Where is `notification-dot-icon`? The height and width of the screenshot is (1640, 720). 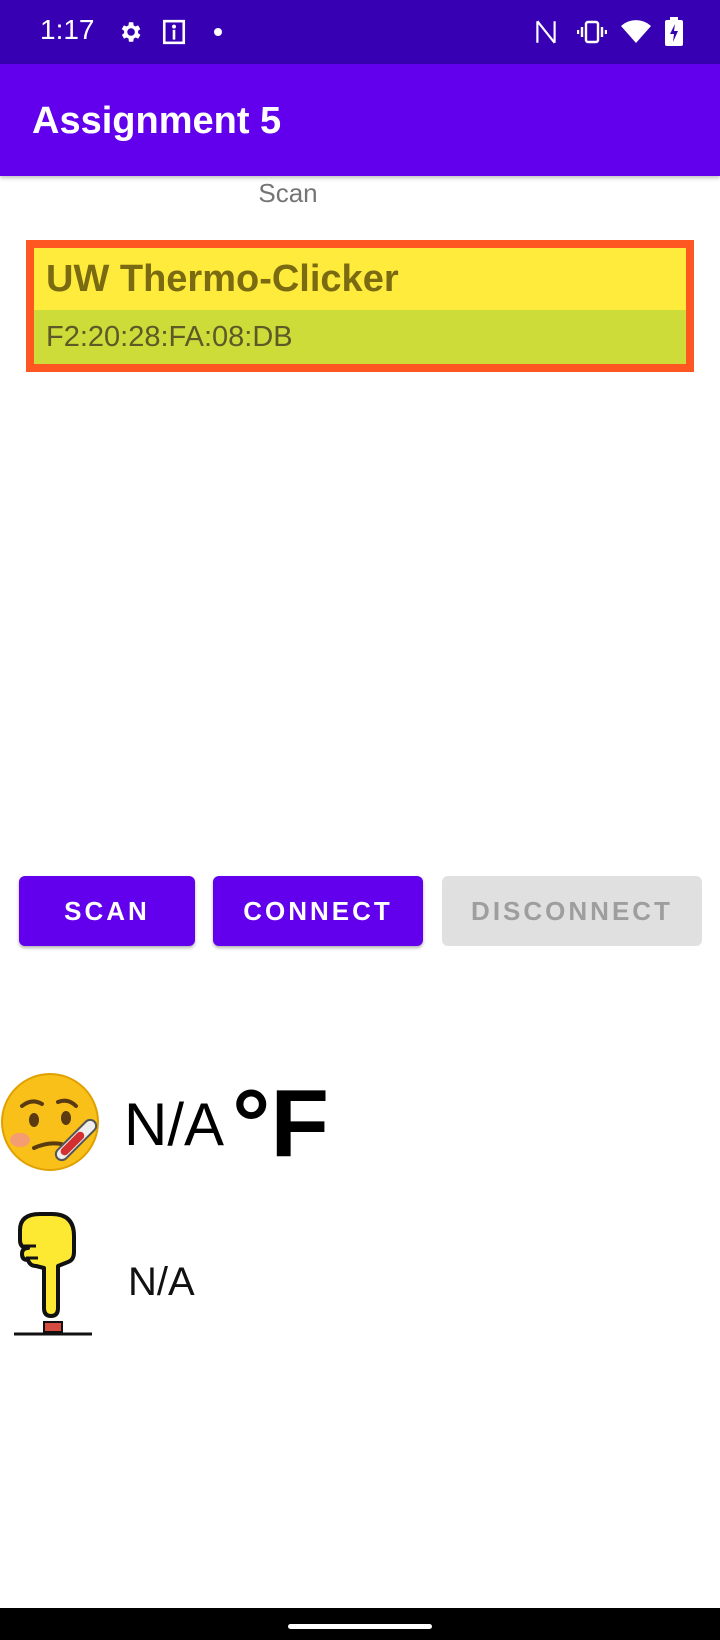 notification-dot-icon is located at coordinates (218, 32).